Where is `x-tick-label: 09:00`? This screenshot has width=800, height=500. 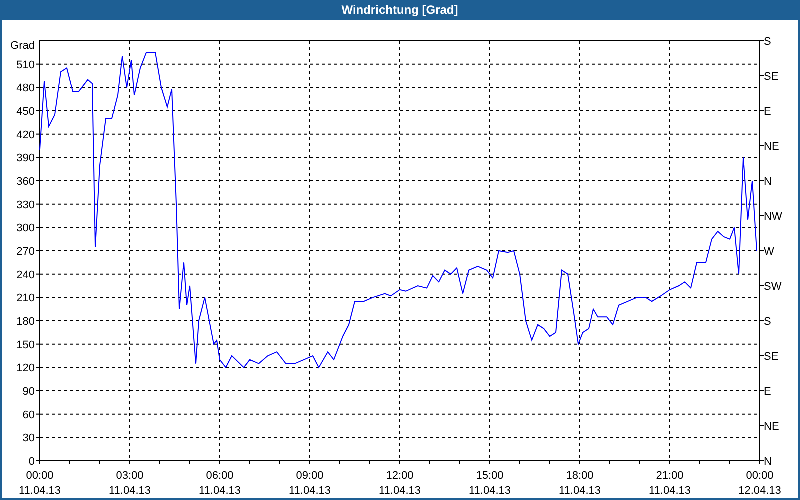 x-tick-label: 09:00 is located at coordinates (310, 476).